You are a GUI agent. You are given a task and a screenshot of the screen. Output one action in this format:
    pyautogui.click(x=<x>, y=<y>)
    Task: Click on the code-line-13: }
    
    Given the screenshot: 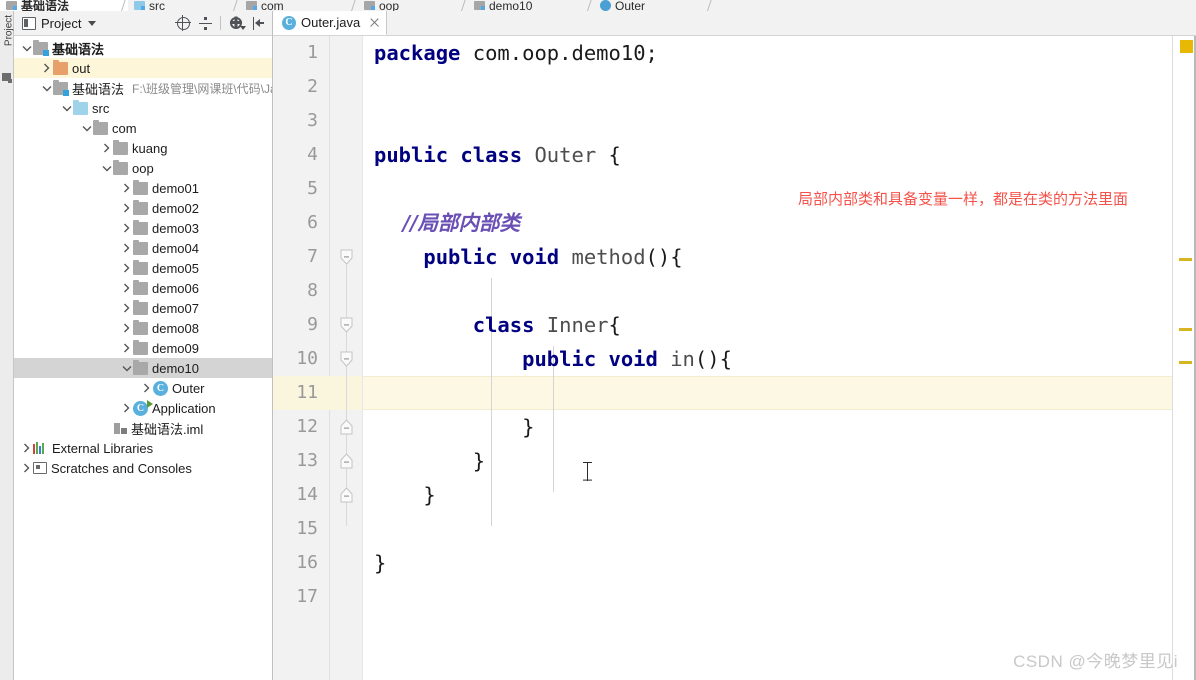 What is the action you would take?
    pyautogui.click(x=779, y=461)
    